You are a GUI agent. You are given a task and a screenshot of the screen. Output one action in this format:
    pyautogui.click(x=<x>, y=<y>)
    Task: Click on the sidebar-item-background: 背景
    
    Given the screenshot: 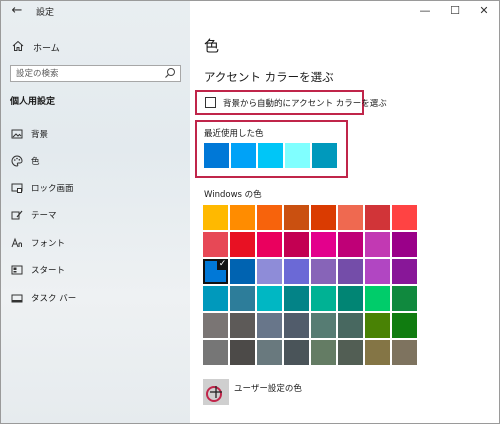 What is the action you would take?
    pyautogui.click(x=29, y=134)
    